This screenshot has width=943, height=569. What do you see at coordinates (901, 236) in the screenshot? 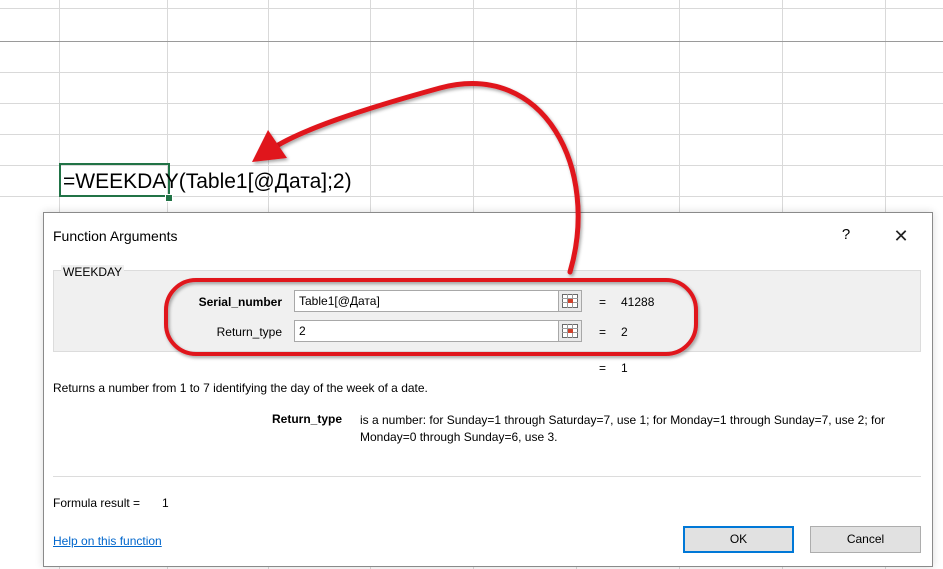
I see `close-button: ✕` at bounding box center [901, 236].